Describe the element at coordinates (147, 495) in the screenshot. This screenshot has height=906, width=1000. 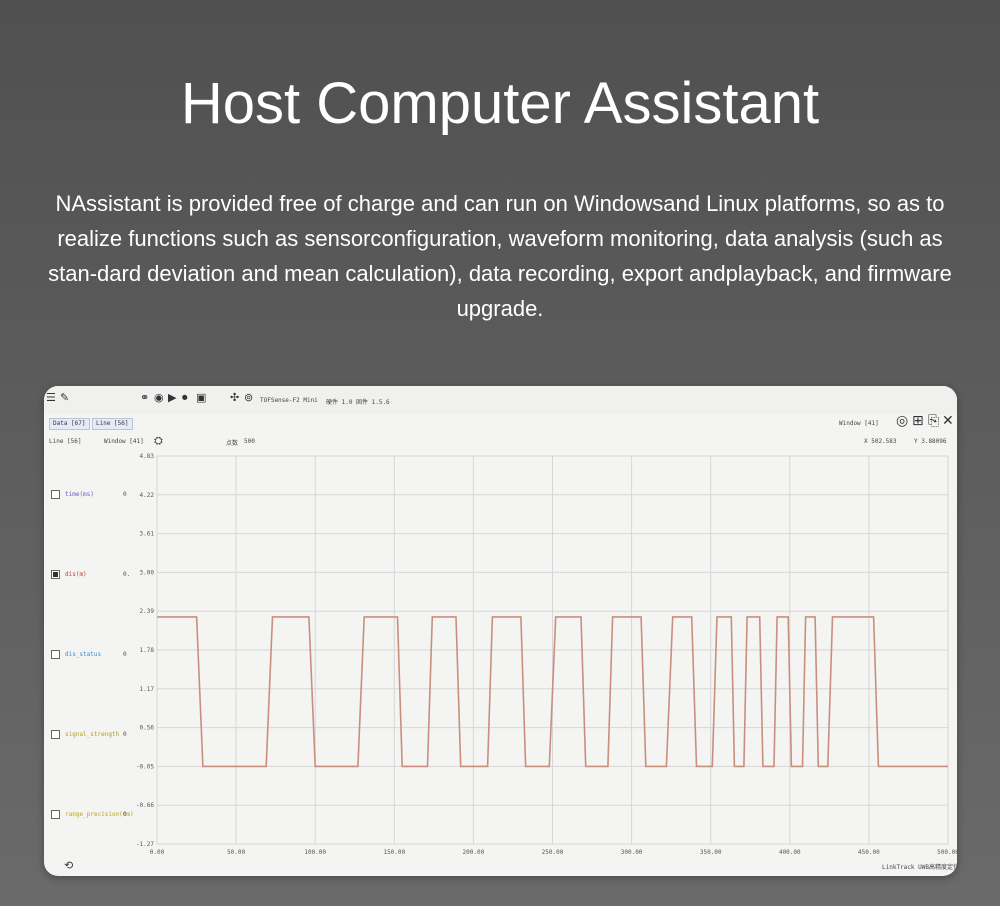
I see `y-tick-label: 4.22` at that location.